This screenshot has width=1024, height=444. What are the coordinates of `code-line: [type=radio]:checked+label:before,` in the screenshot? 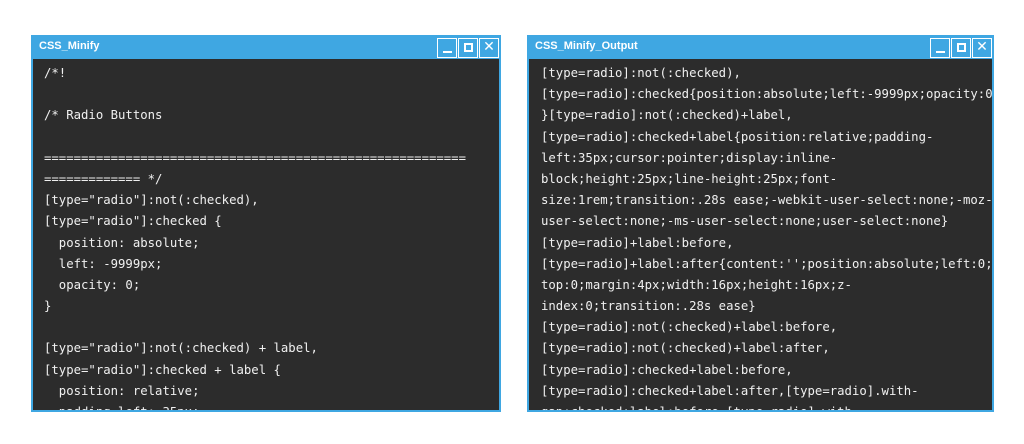 It's located at (667, 369).